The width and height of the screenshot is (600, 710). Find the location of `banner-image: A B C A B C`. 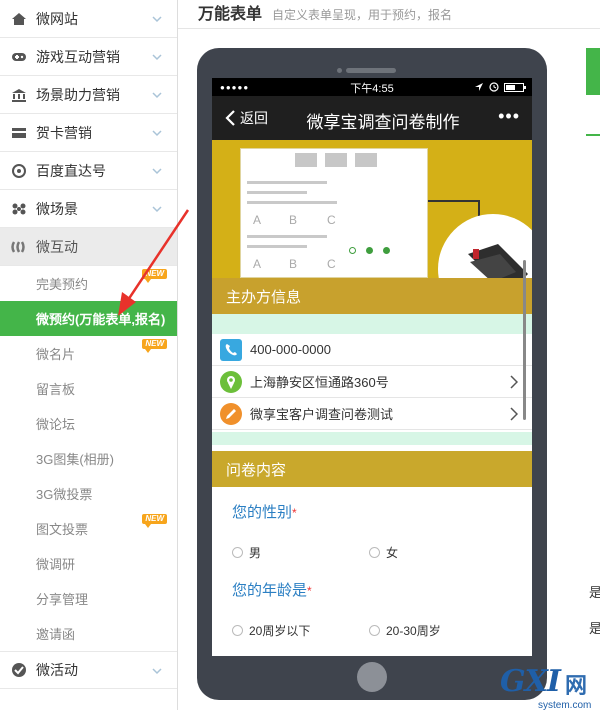

banner-image: A B C A B C is located at coordinates (372, 209).